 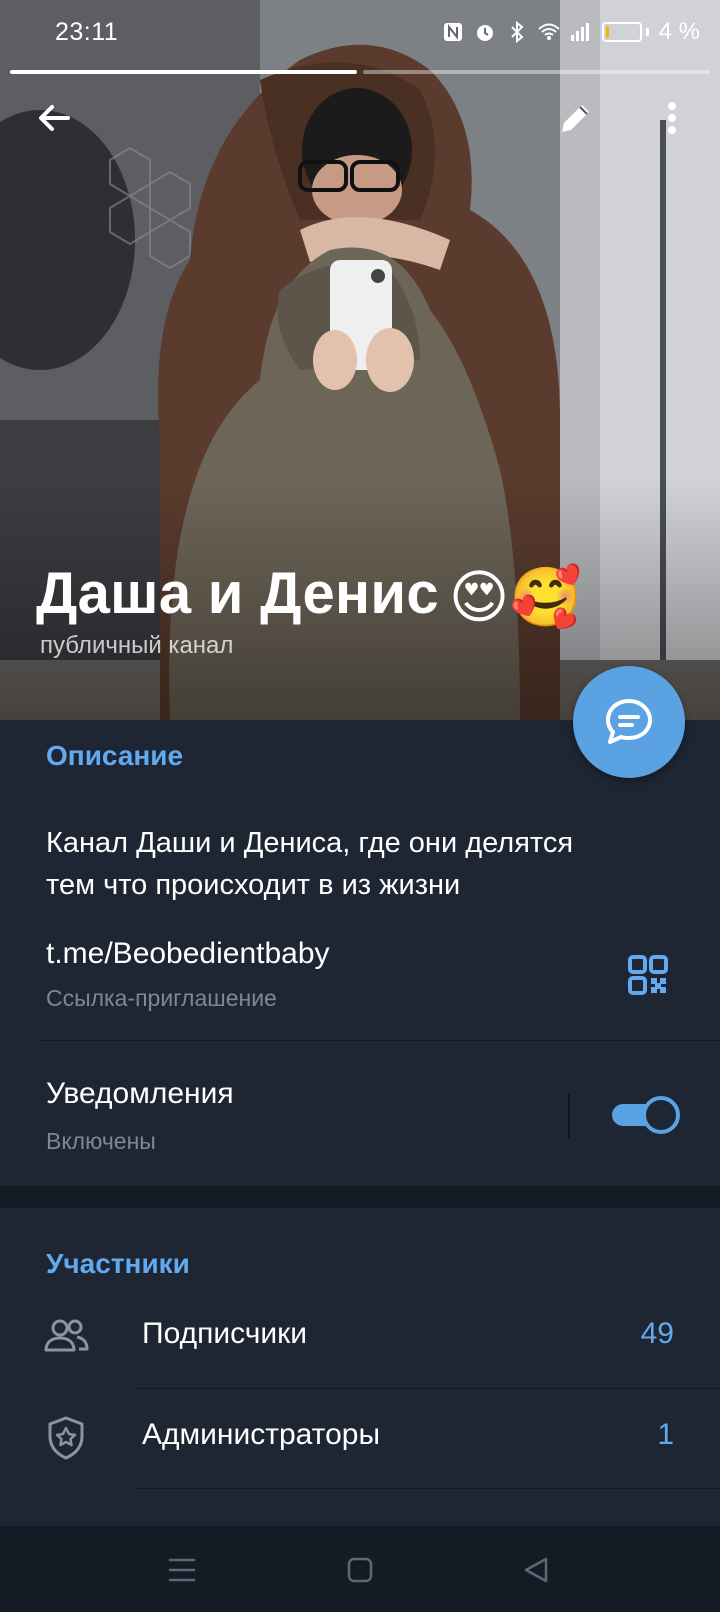 I want to click on people-icon, so click(x=66, y=1335).